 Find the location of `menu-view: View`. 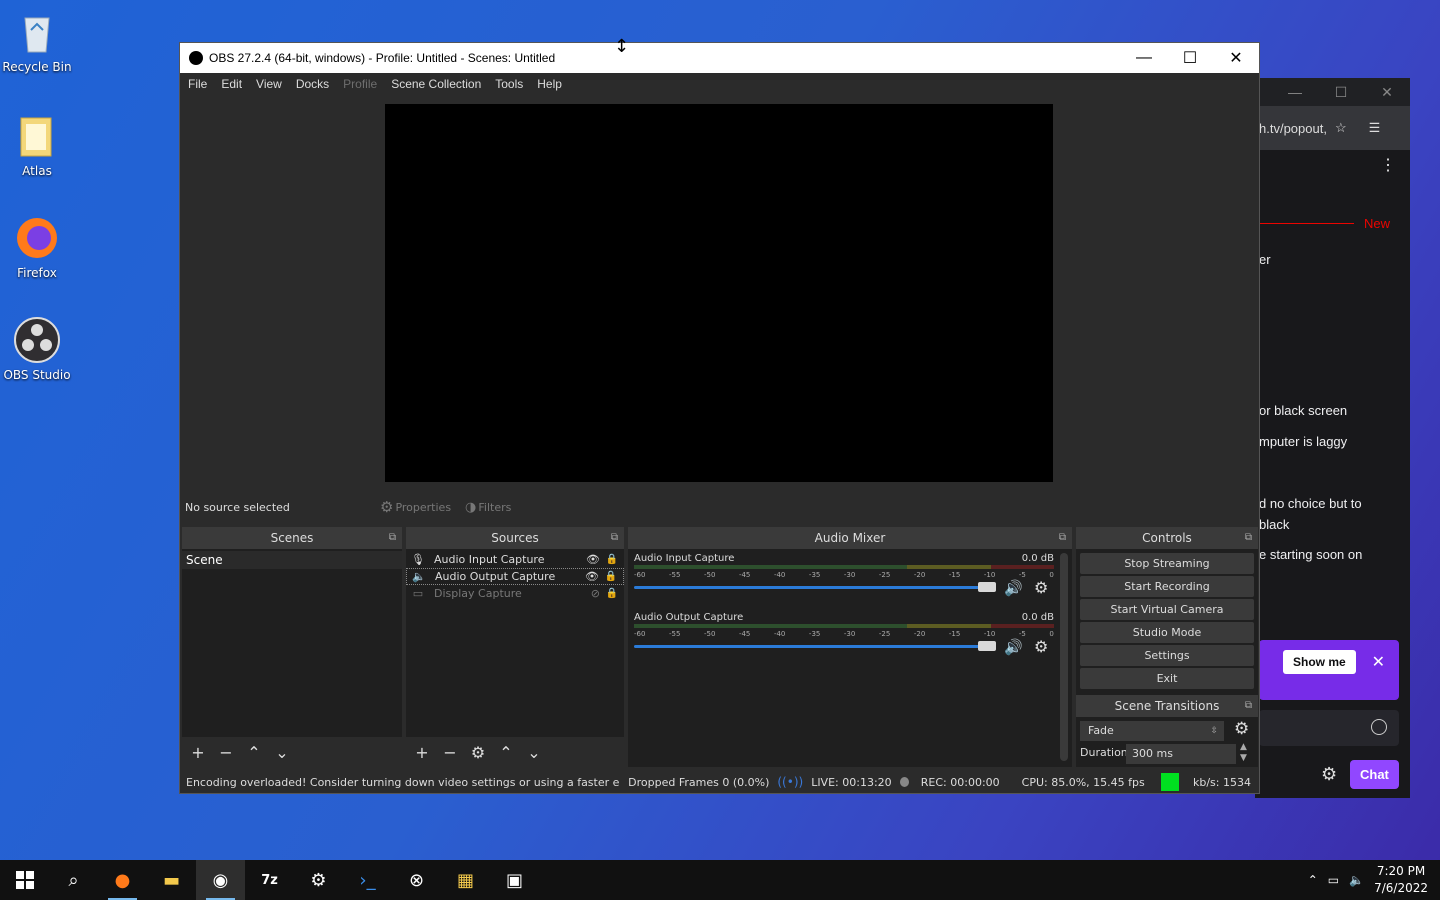

menu-view: View is located at coordinates (273, 84).